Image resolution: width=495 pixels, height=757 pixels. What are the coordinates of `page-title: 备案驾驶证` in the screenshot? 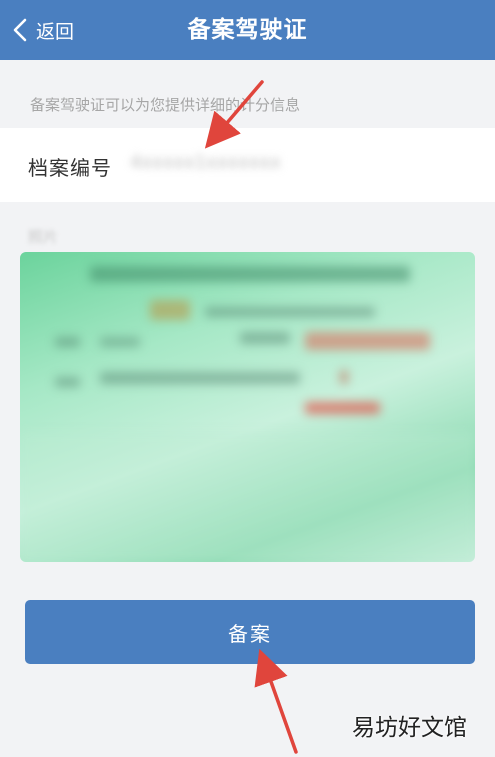 It's located at (247, 30).